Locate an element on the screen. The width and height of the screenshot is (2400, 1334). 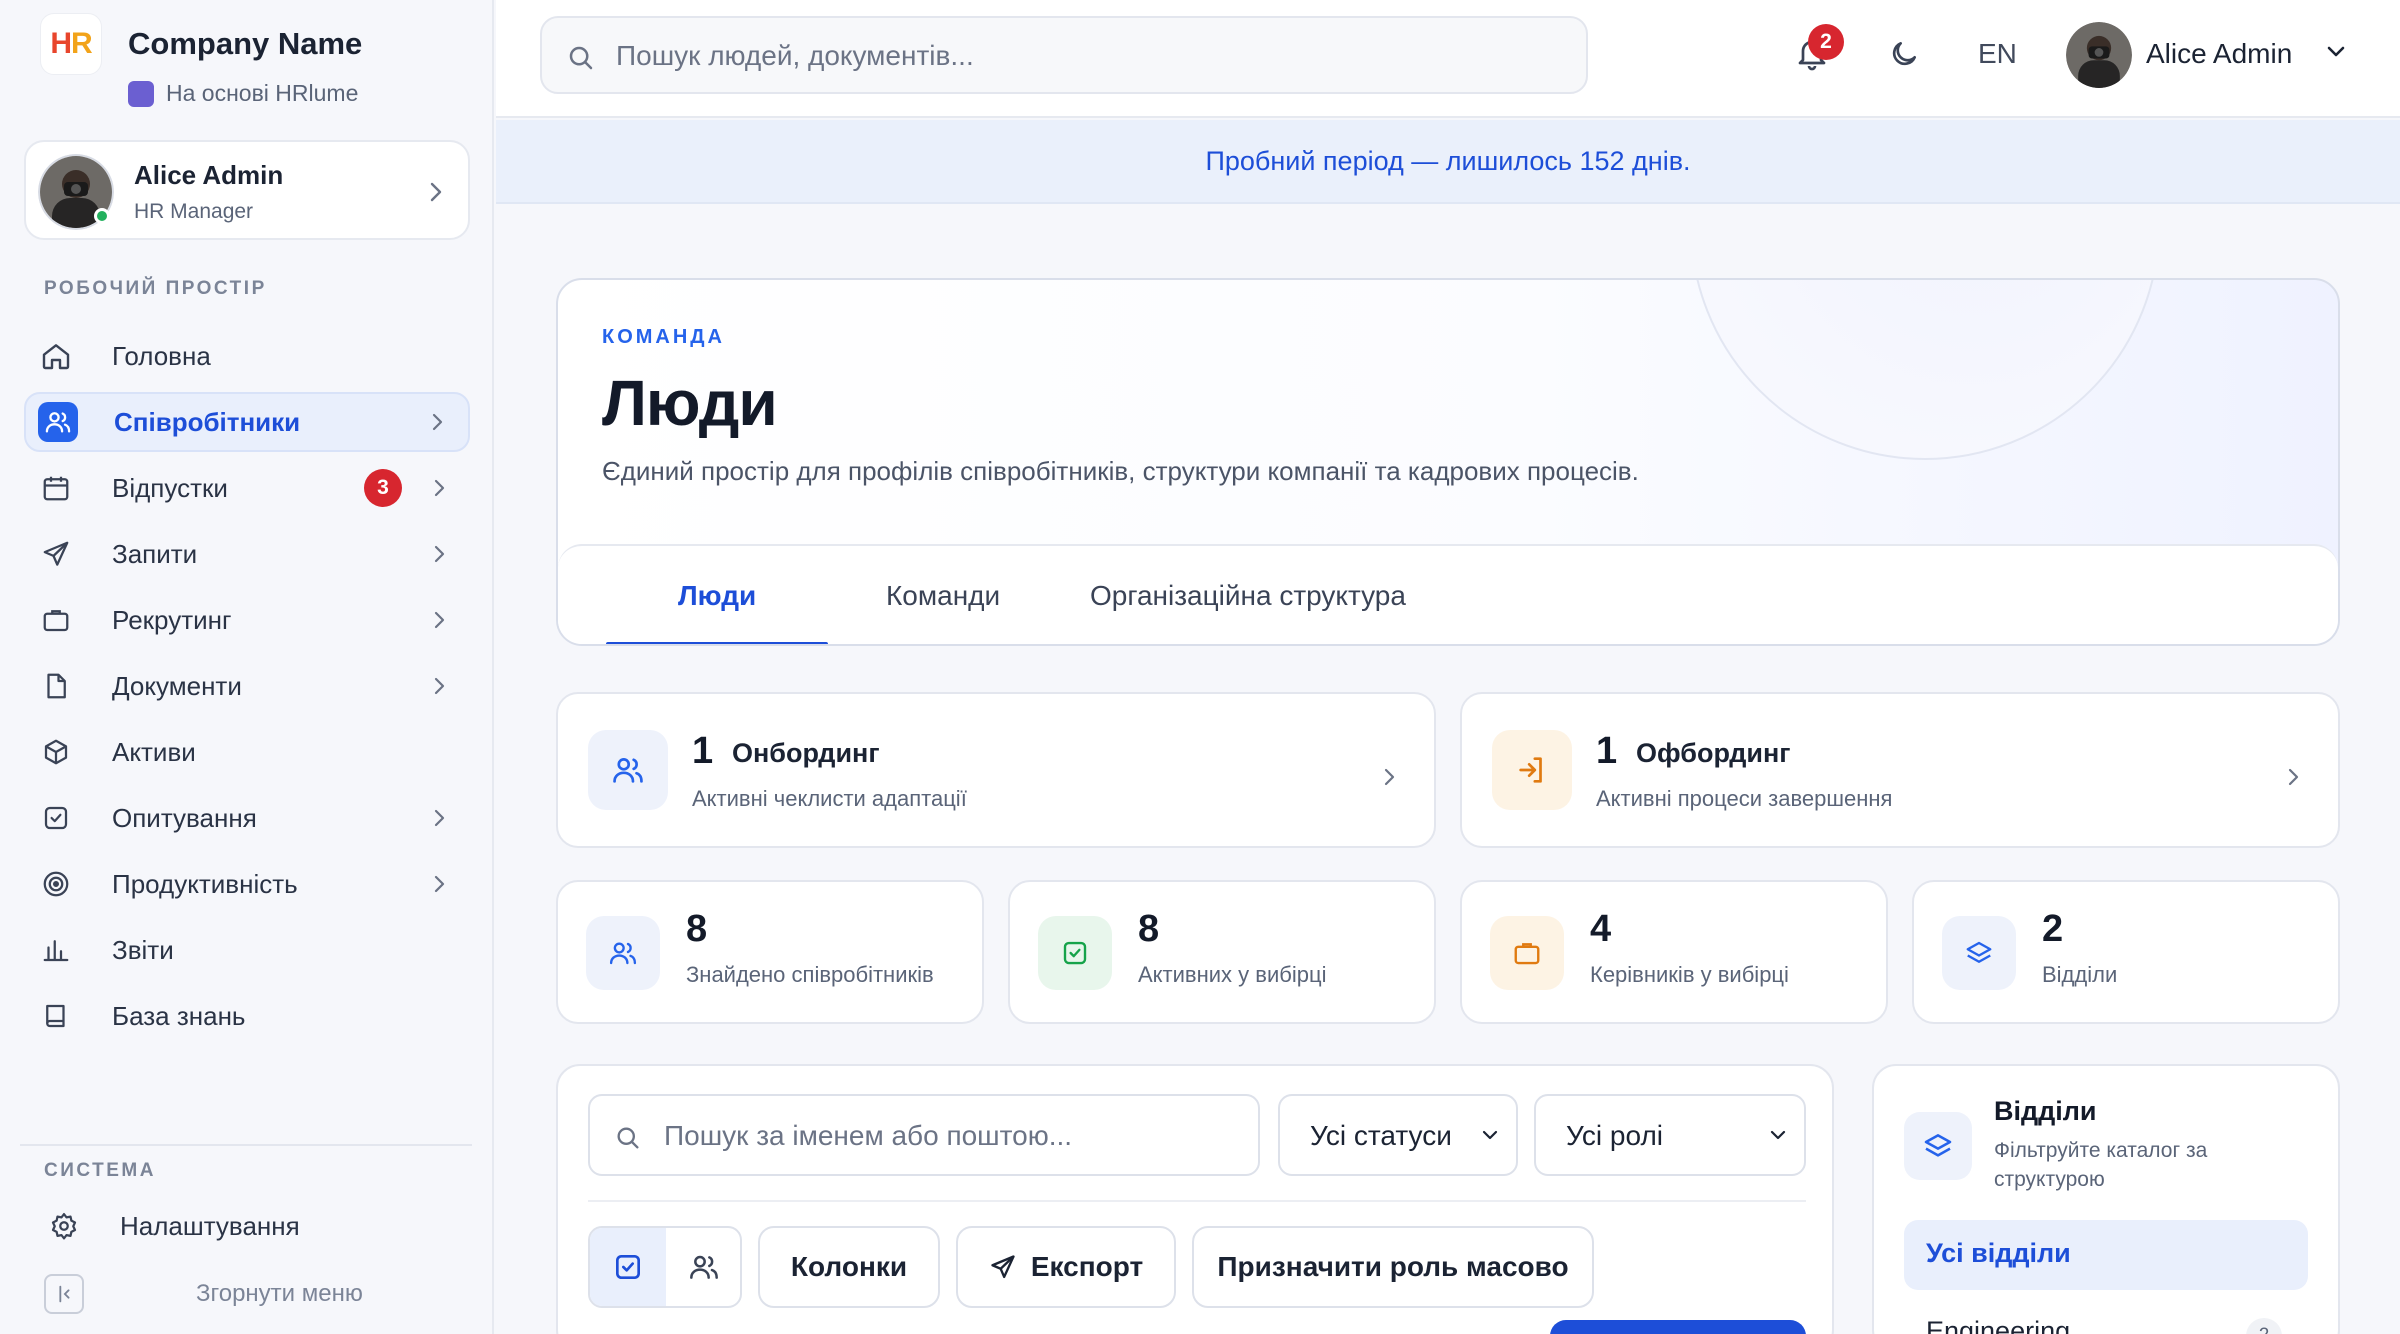
collapse-menu-button: Згорнути меню is located at coordinates (247, 1294).